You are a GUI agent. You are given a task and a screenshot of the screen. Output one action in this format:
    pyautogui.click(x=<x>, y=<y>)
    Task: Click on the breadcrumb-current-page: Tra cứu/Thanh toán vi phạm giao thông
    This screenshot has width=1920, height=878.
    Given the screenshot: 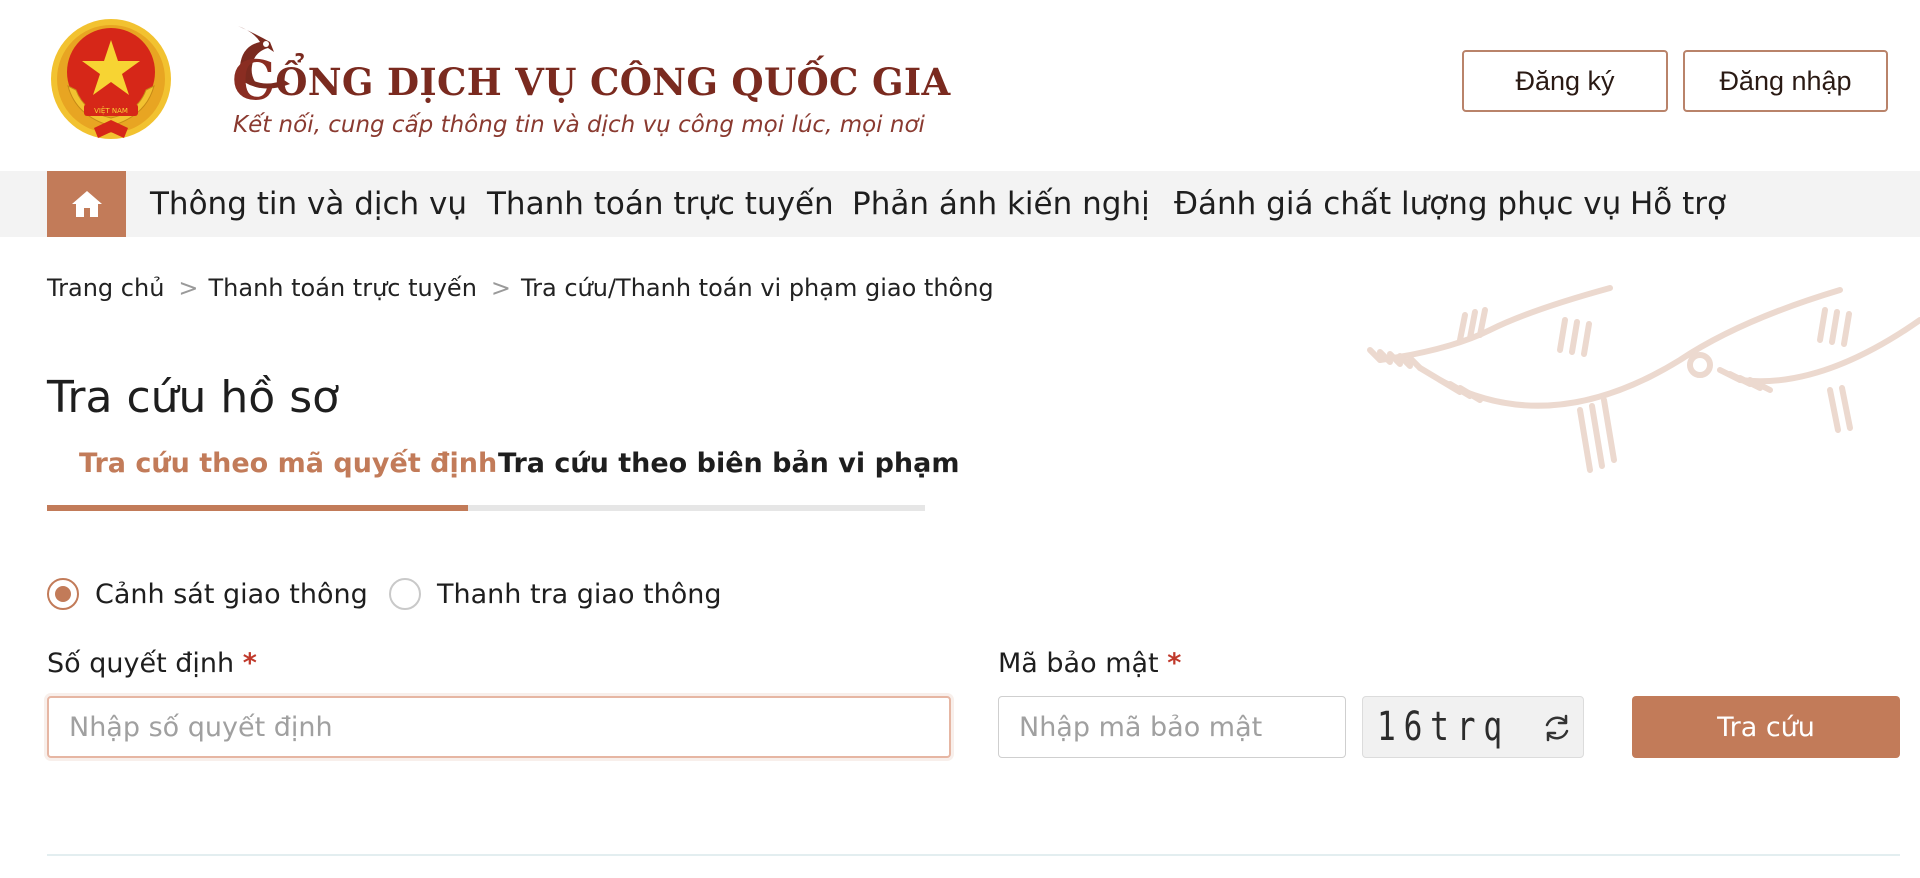 What is the action you would take?
    pyautogui.click(x=757, y=288)
    